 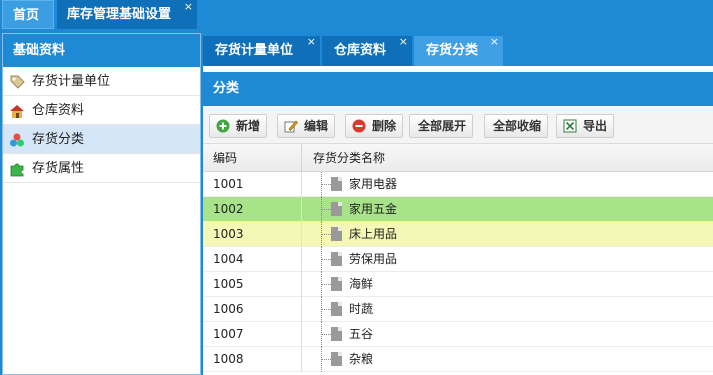 I want to click on edit-button: 编辑, so click(x=306, y=126).